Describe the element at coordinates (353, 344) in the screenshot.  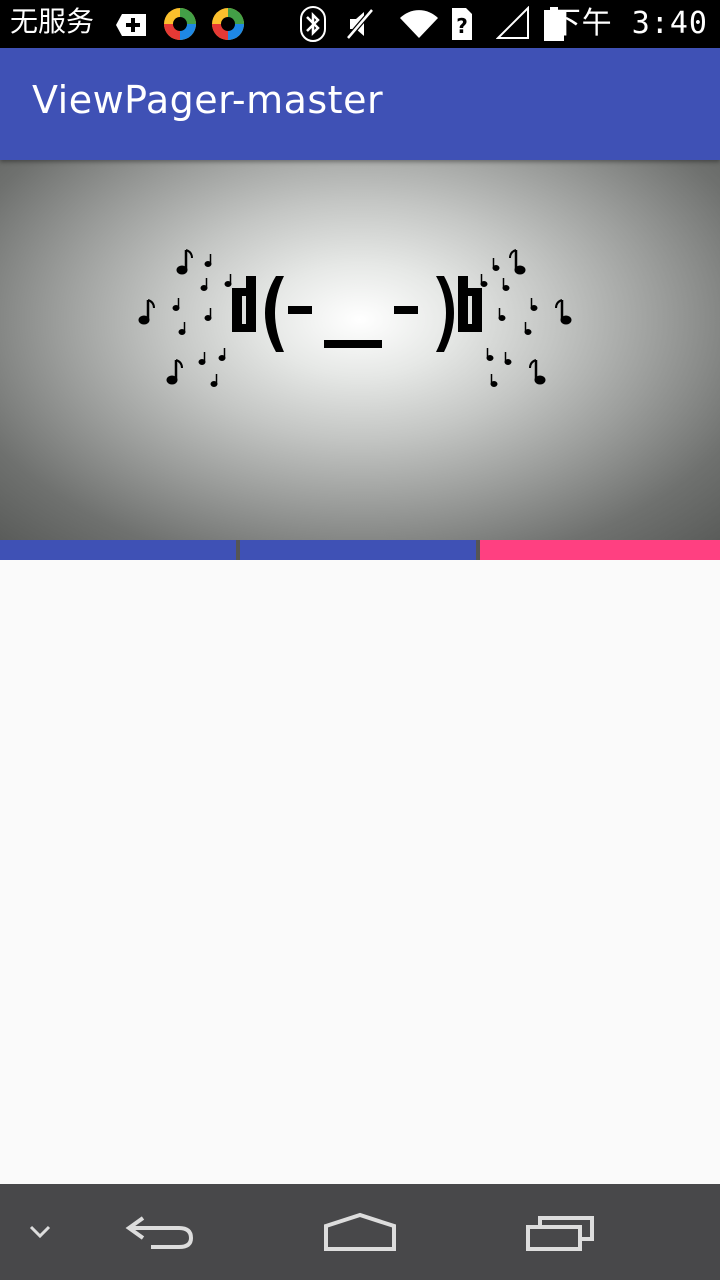
I see `face-mouth` at that location.